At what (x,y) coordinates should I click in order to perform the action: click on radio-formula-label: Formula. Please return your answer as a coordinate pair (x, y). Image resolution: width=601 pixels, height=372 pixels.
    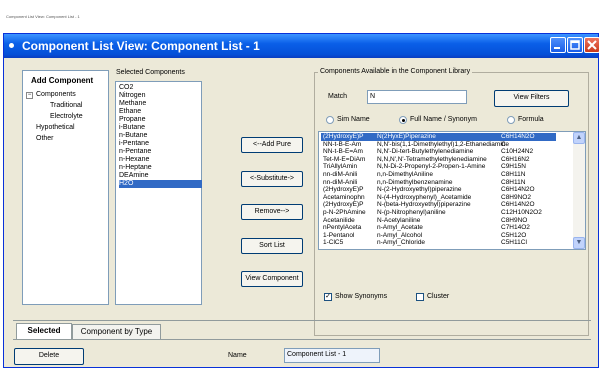
    Looking at the image, I should click on (531, 119).